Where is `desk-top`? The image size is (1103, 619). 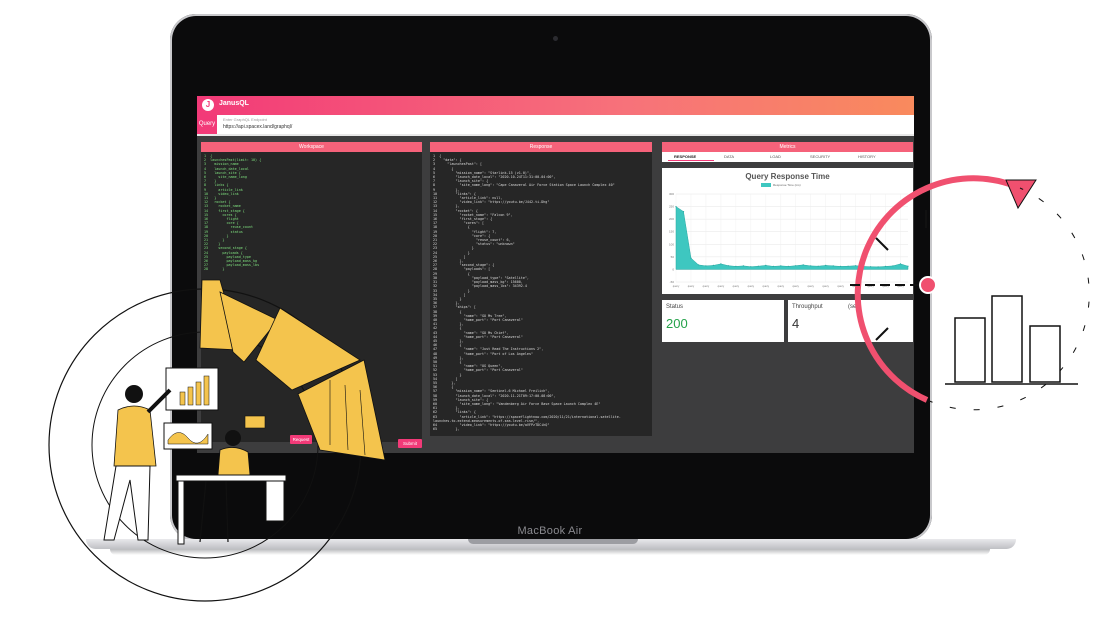 desk-top is located at coordinates (231, 478).